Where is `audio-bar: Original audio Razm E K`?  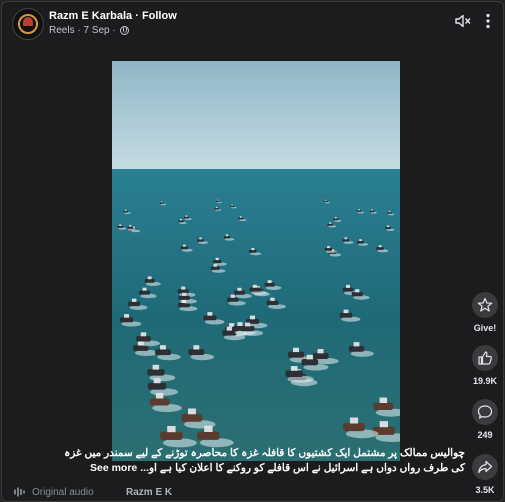
audio-bar: Original audio Razm E K is located at coordinates (252, 492).